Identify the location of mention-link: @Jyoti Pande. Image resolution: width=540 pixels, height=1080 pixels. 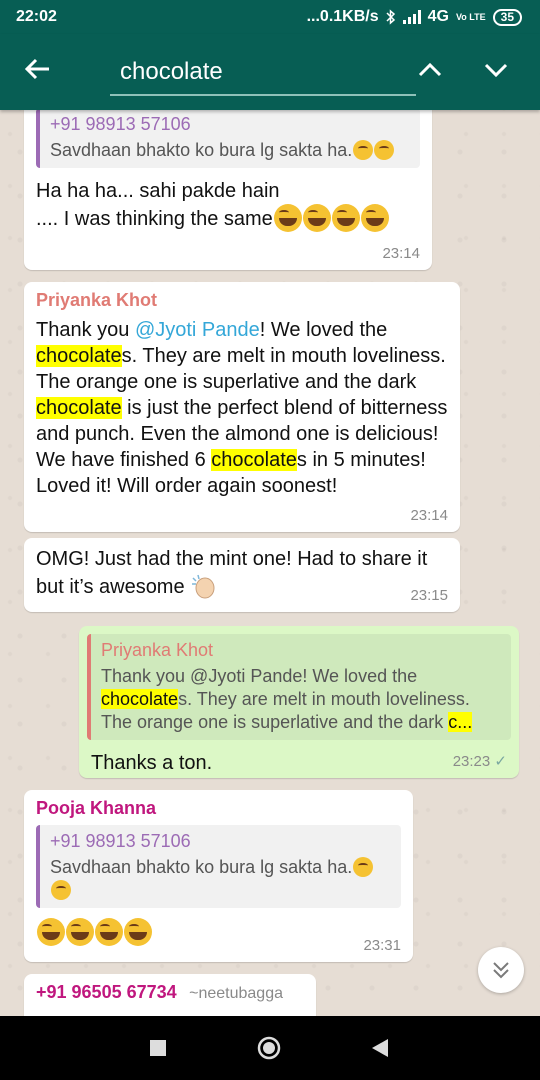
(197, 330).